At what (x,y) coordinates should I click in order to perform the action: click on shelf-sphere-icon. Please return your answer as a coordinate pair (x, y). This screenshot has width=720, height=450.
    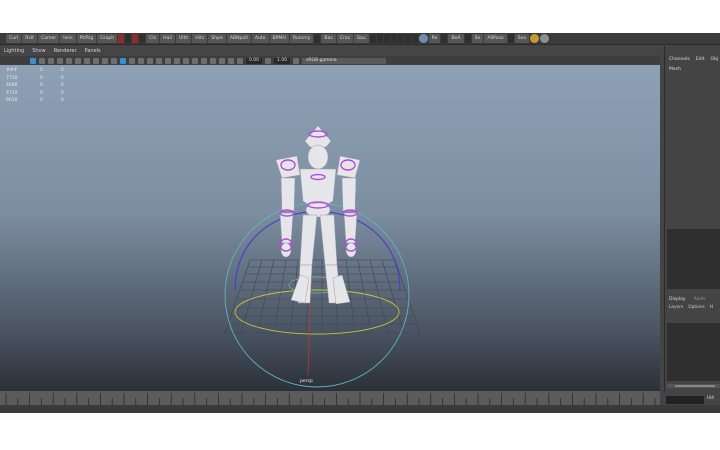
    Looking at the image, I should click on (423, 38).